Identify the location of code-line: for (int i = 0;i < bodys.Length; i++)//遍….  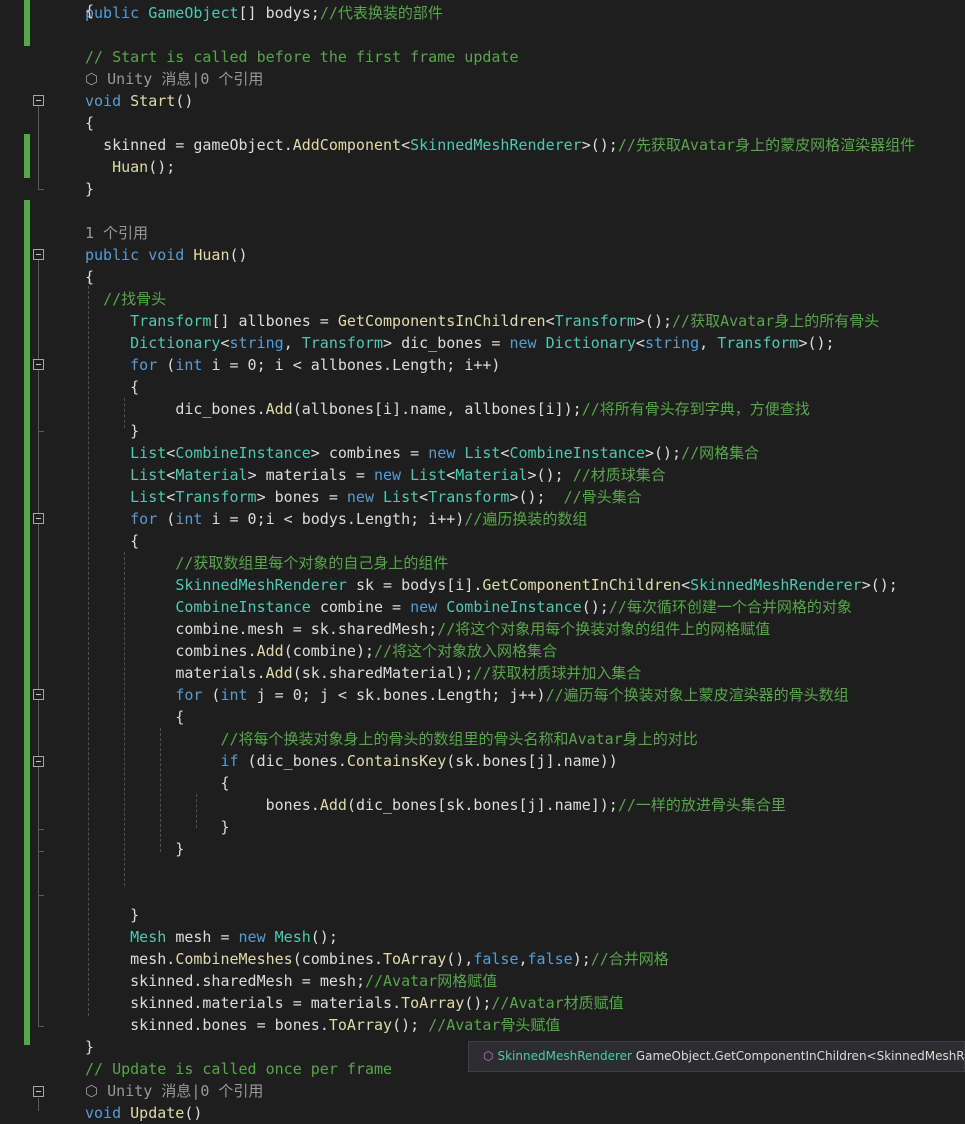
(336, 519).